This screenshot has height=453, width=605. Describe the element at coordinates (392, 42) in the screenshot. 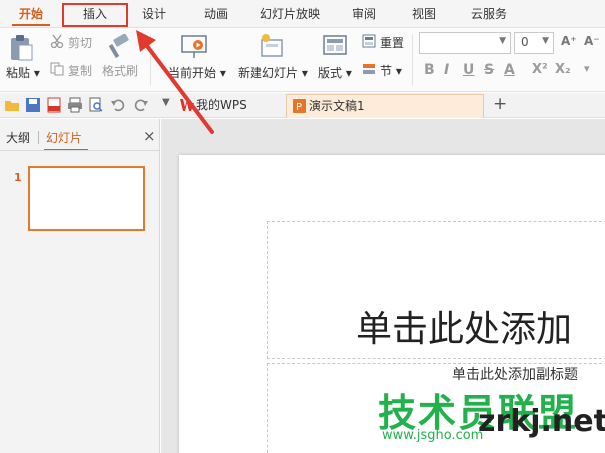

I see `reset-button: 重置` at that location.